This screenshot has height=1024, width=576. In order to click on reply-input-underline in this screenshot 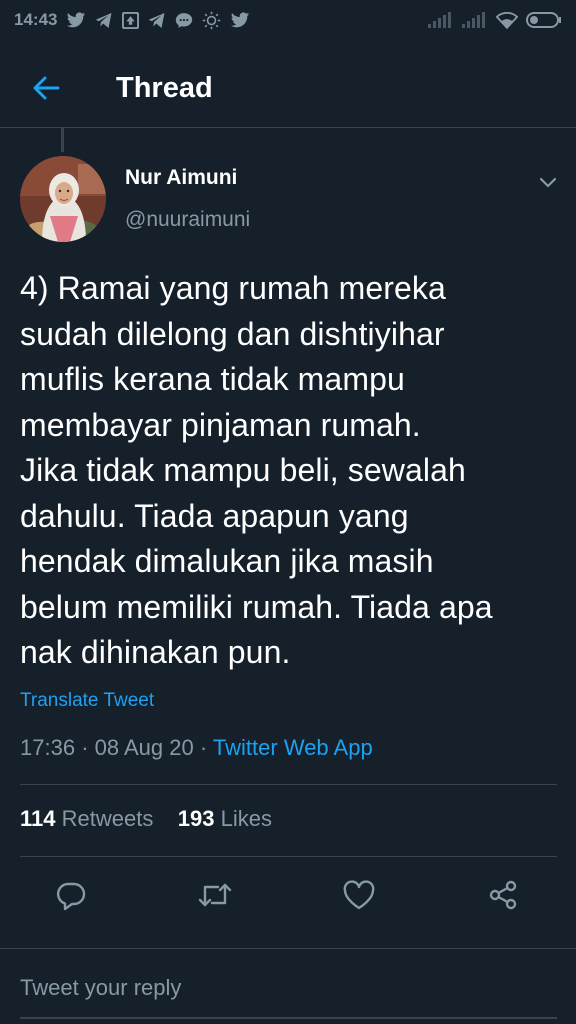, I will do `click(288, 1018)`.